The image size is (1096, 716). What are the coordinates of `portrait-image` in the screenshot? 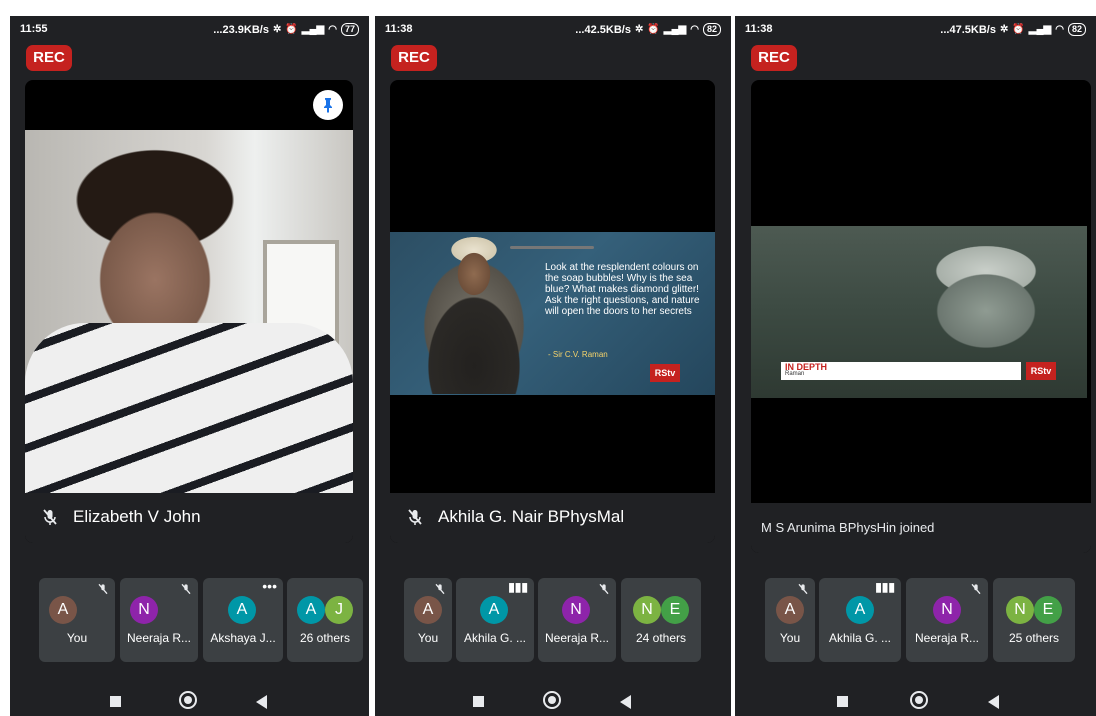 It's located at (473, 315).